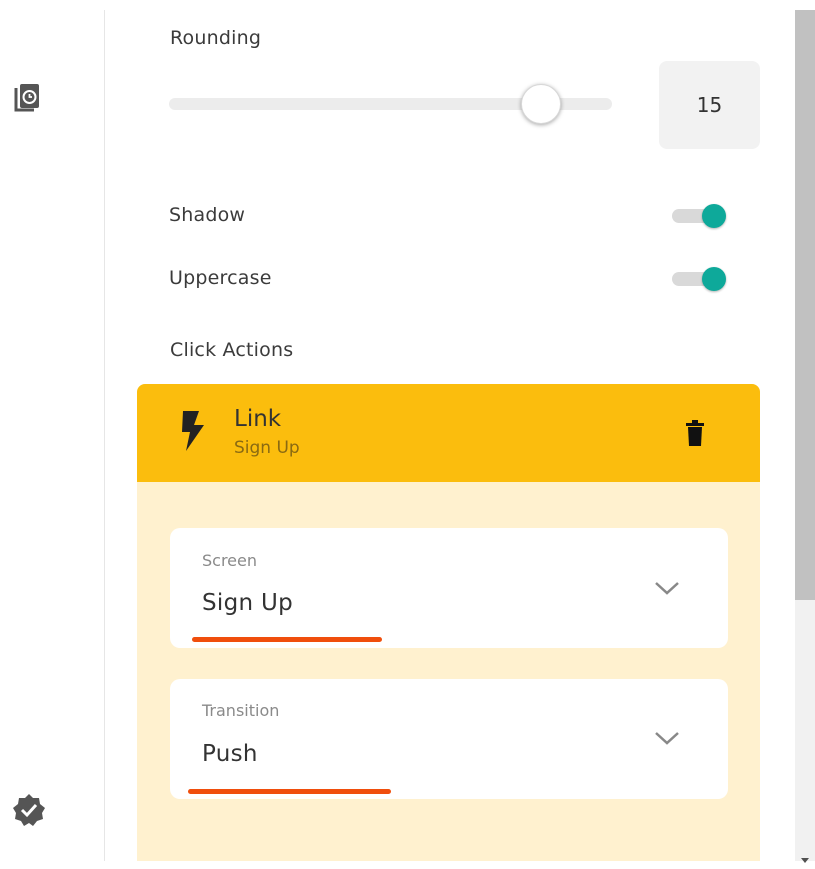 The width and height of the screenshot is (815, 869). I want to click on screen-value: Sign Up, so click(248, 603).